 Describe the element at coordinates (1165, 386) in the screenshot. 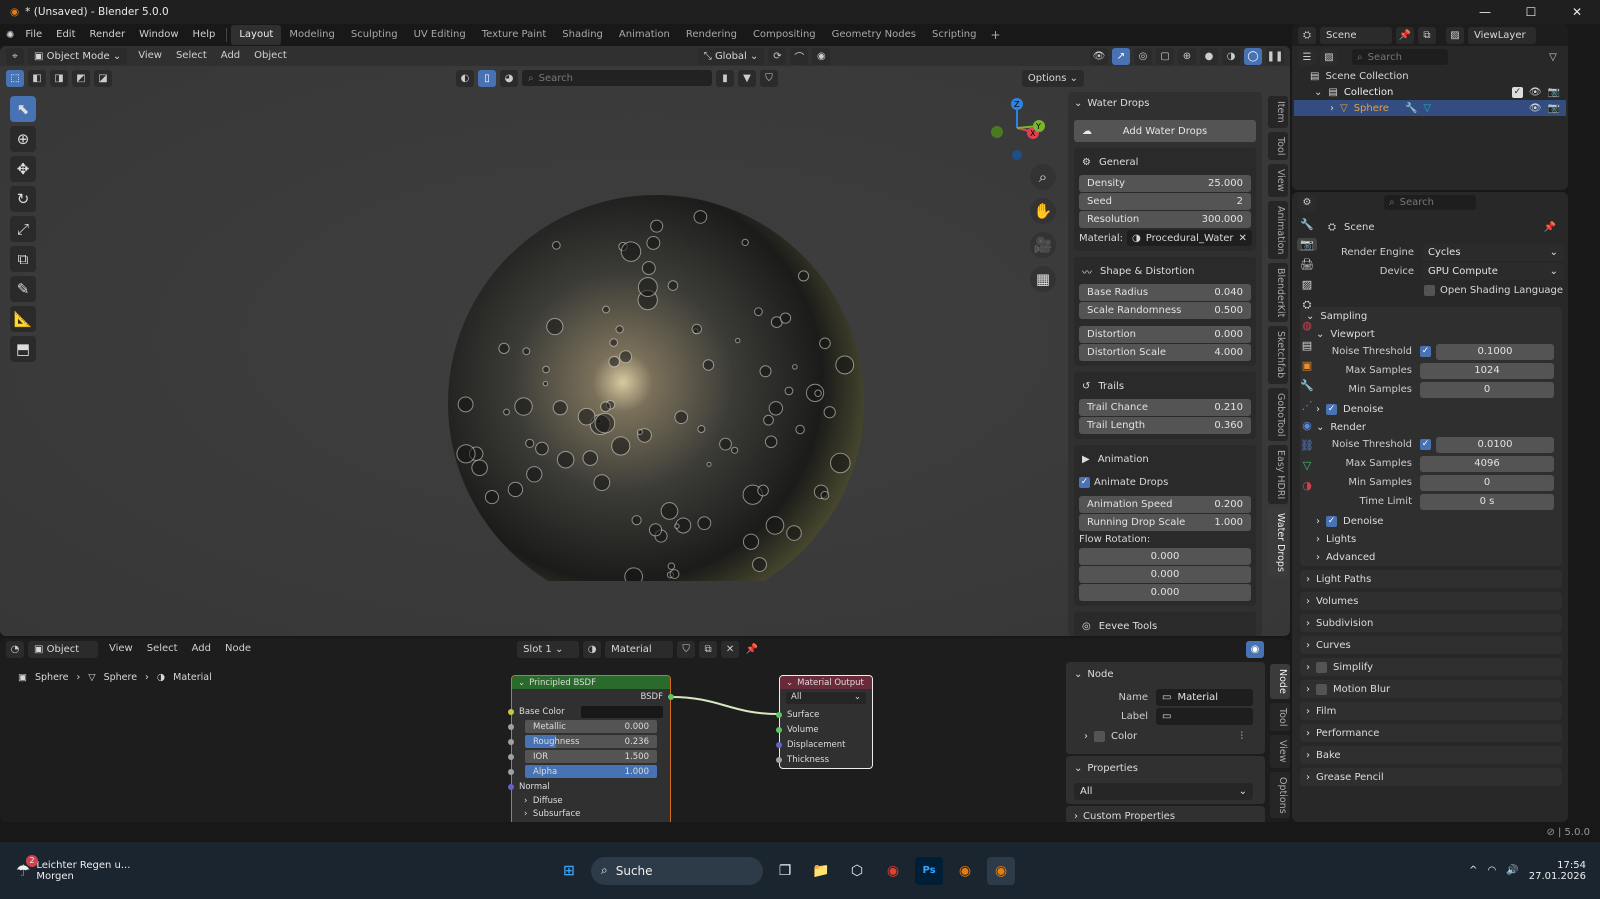

I see `section-header-trails: ↺ Trails` at that location.